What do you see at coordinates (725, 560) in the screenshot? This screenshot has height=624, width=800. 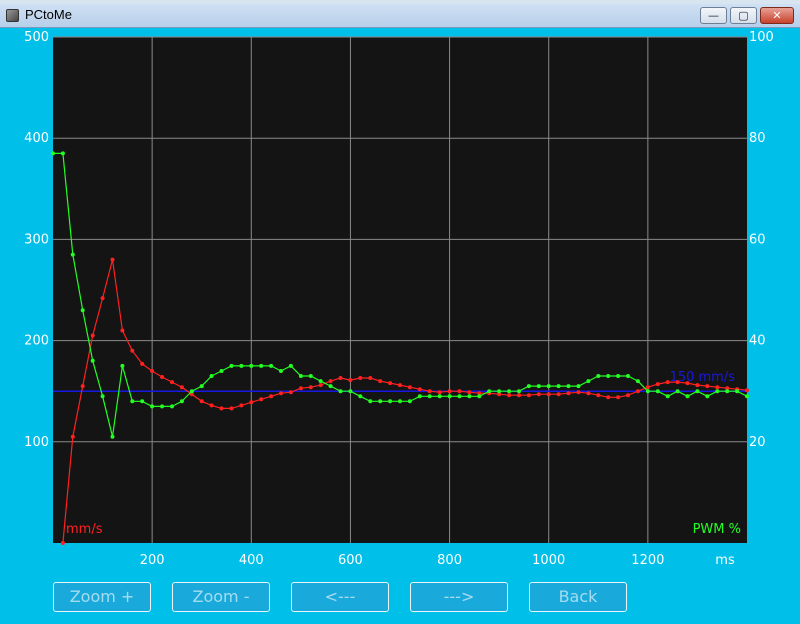 I see `x-axis-label: ms` at bounding box center [725, 560].